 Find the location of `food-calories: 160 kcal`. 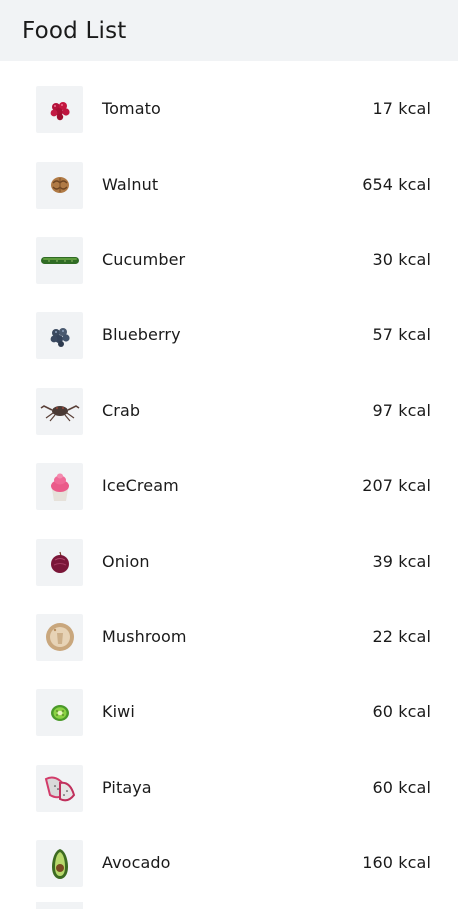

food-calories: 160 kcal is located at coordinates (396, 863).